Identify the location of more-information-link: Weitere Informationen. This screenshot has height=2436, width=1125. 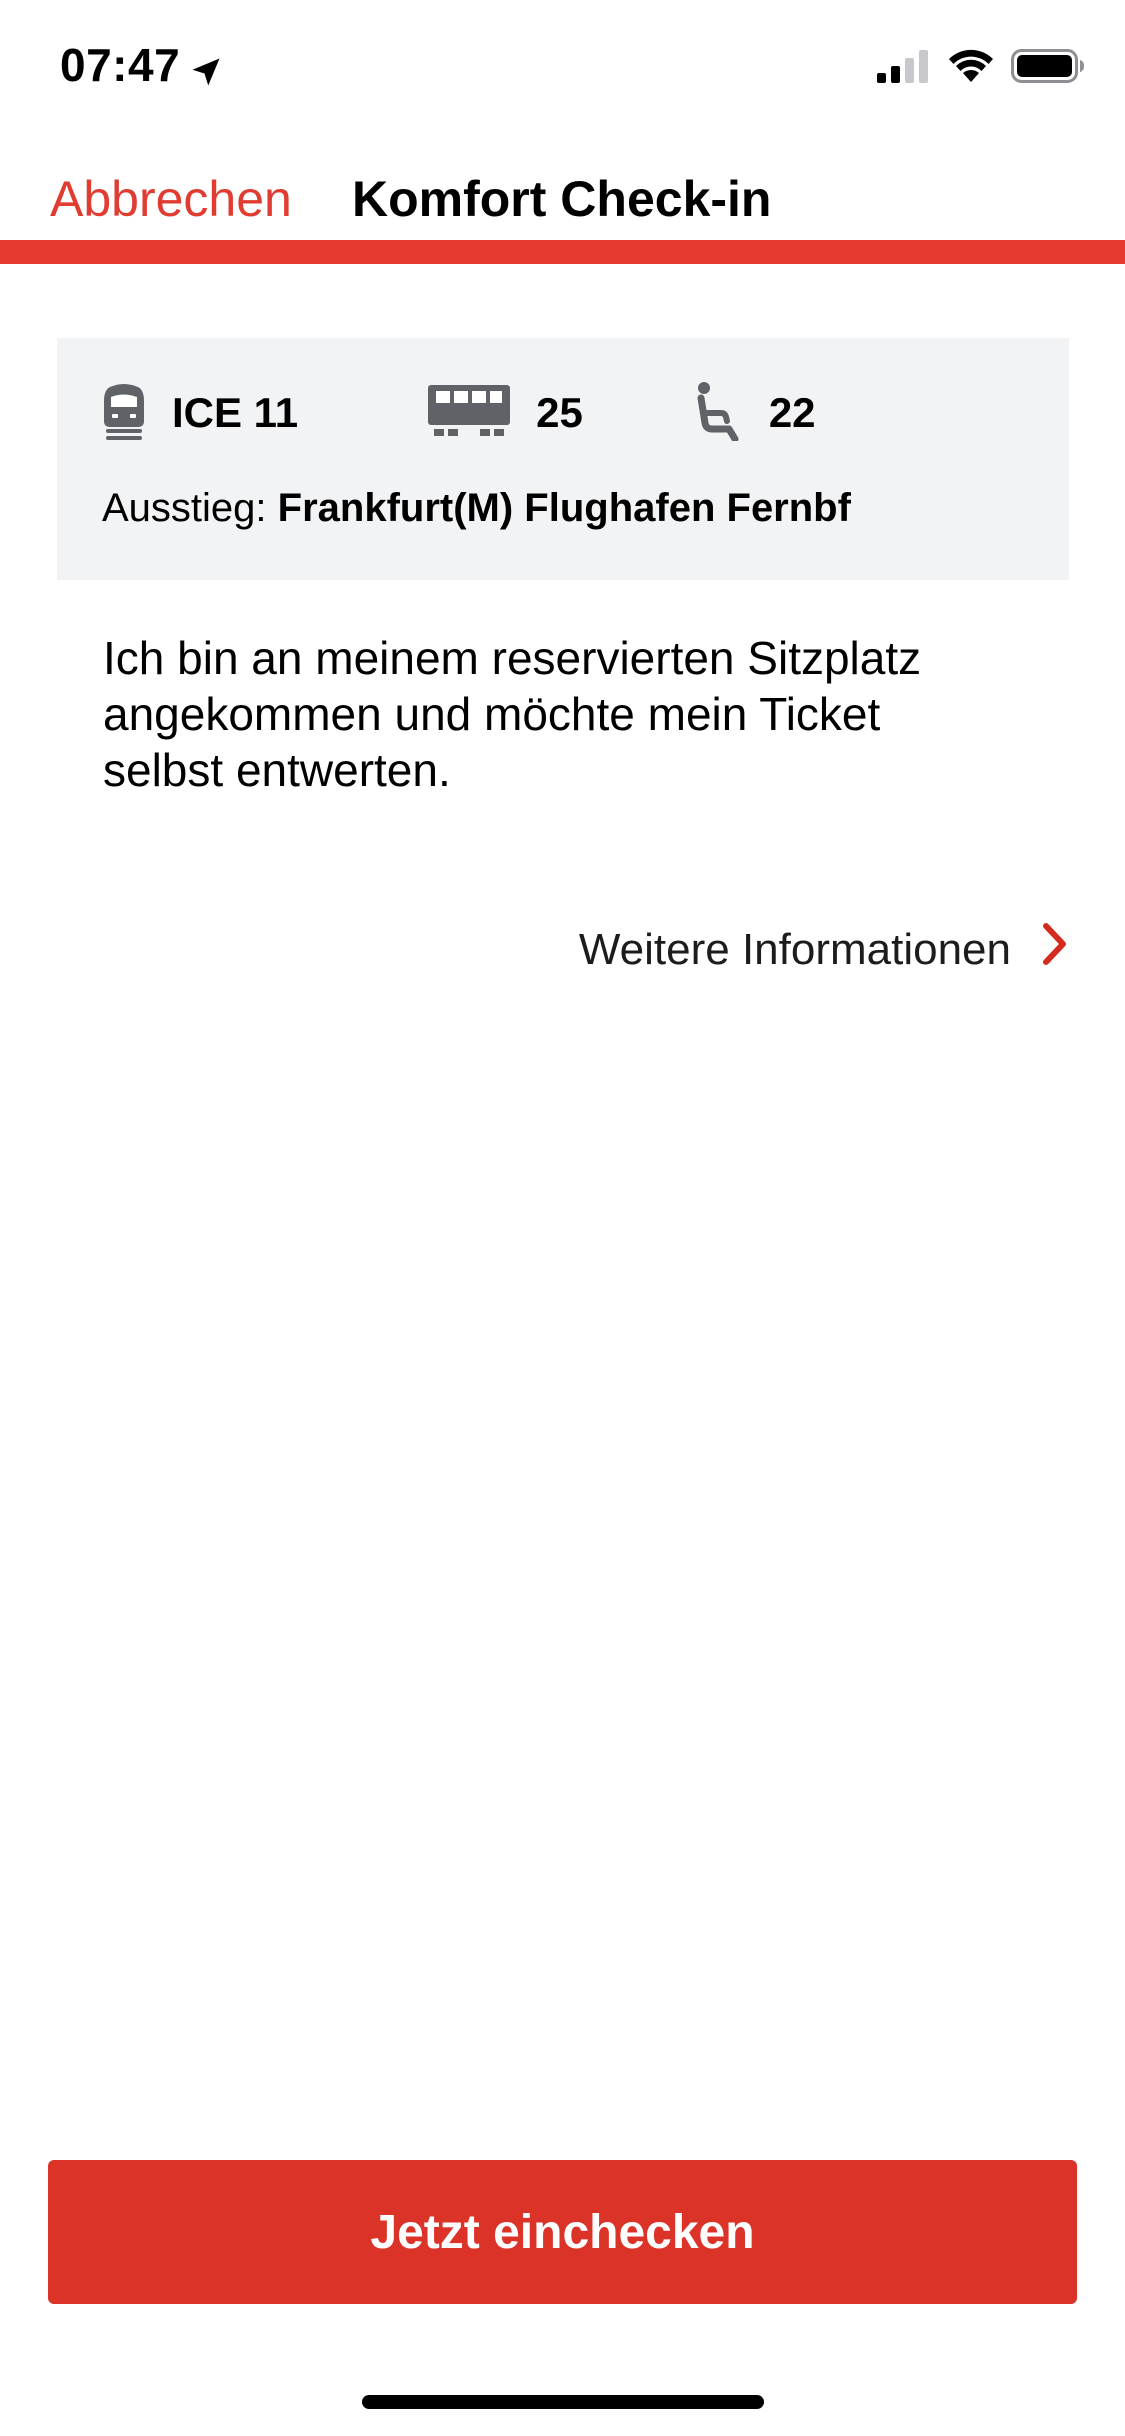
(824, 949).